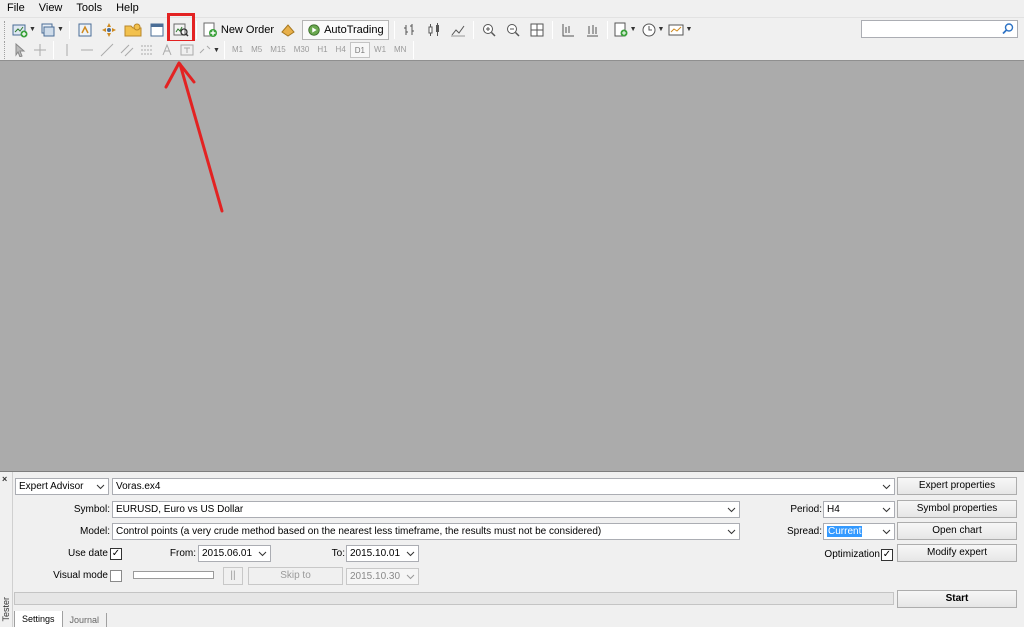  What do you see at coordinates (341, 50) in the screenshot?
I see `timeframe-h4: H4` at bounding box center [341, 50].